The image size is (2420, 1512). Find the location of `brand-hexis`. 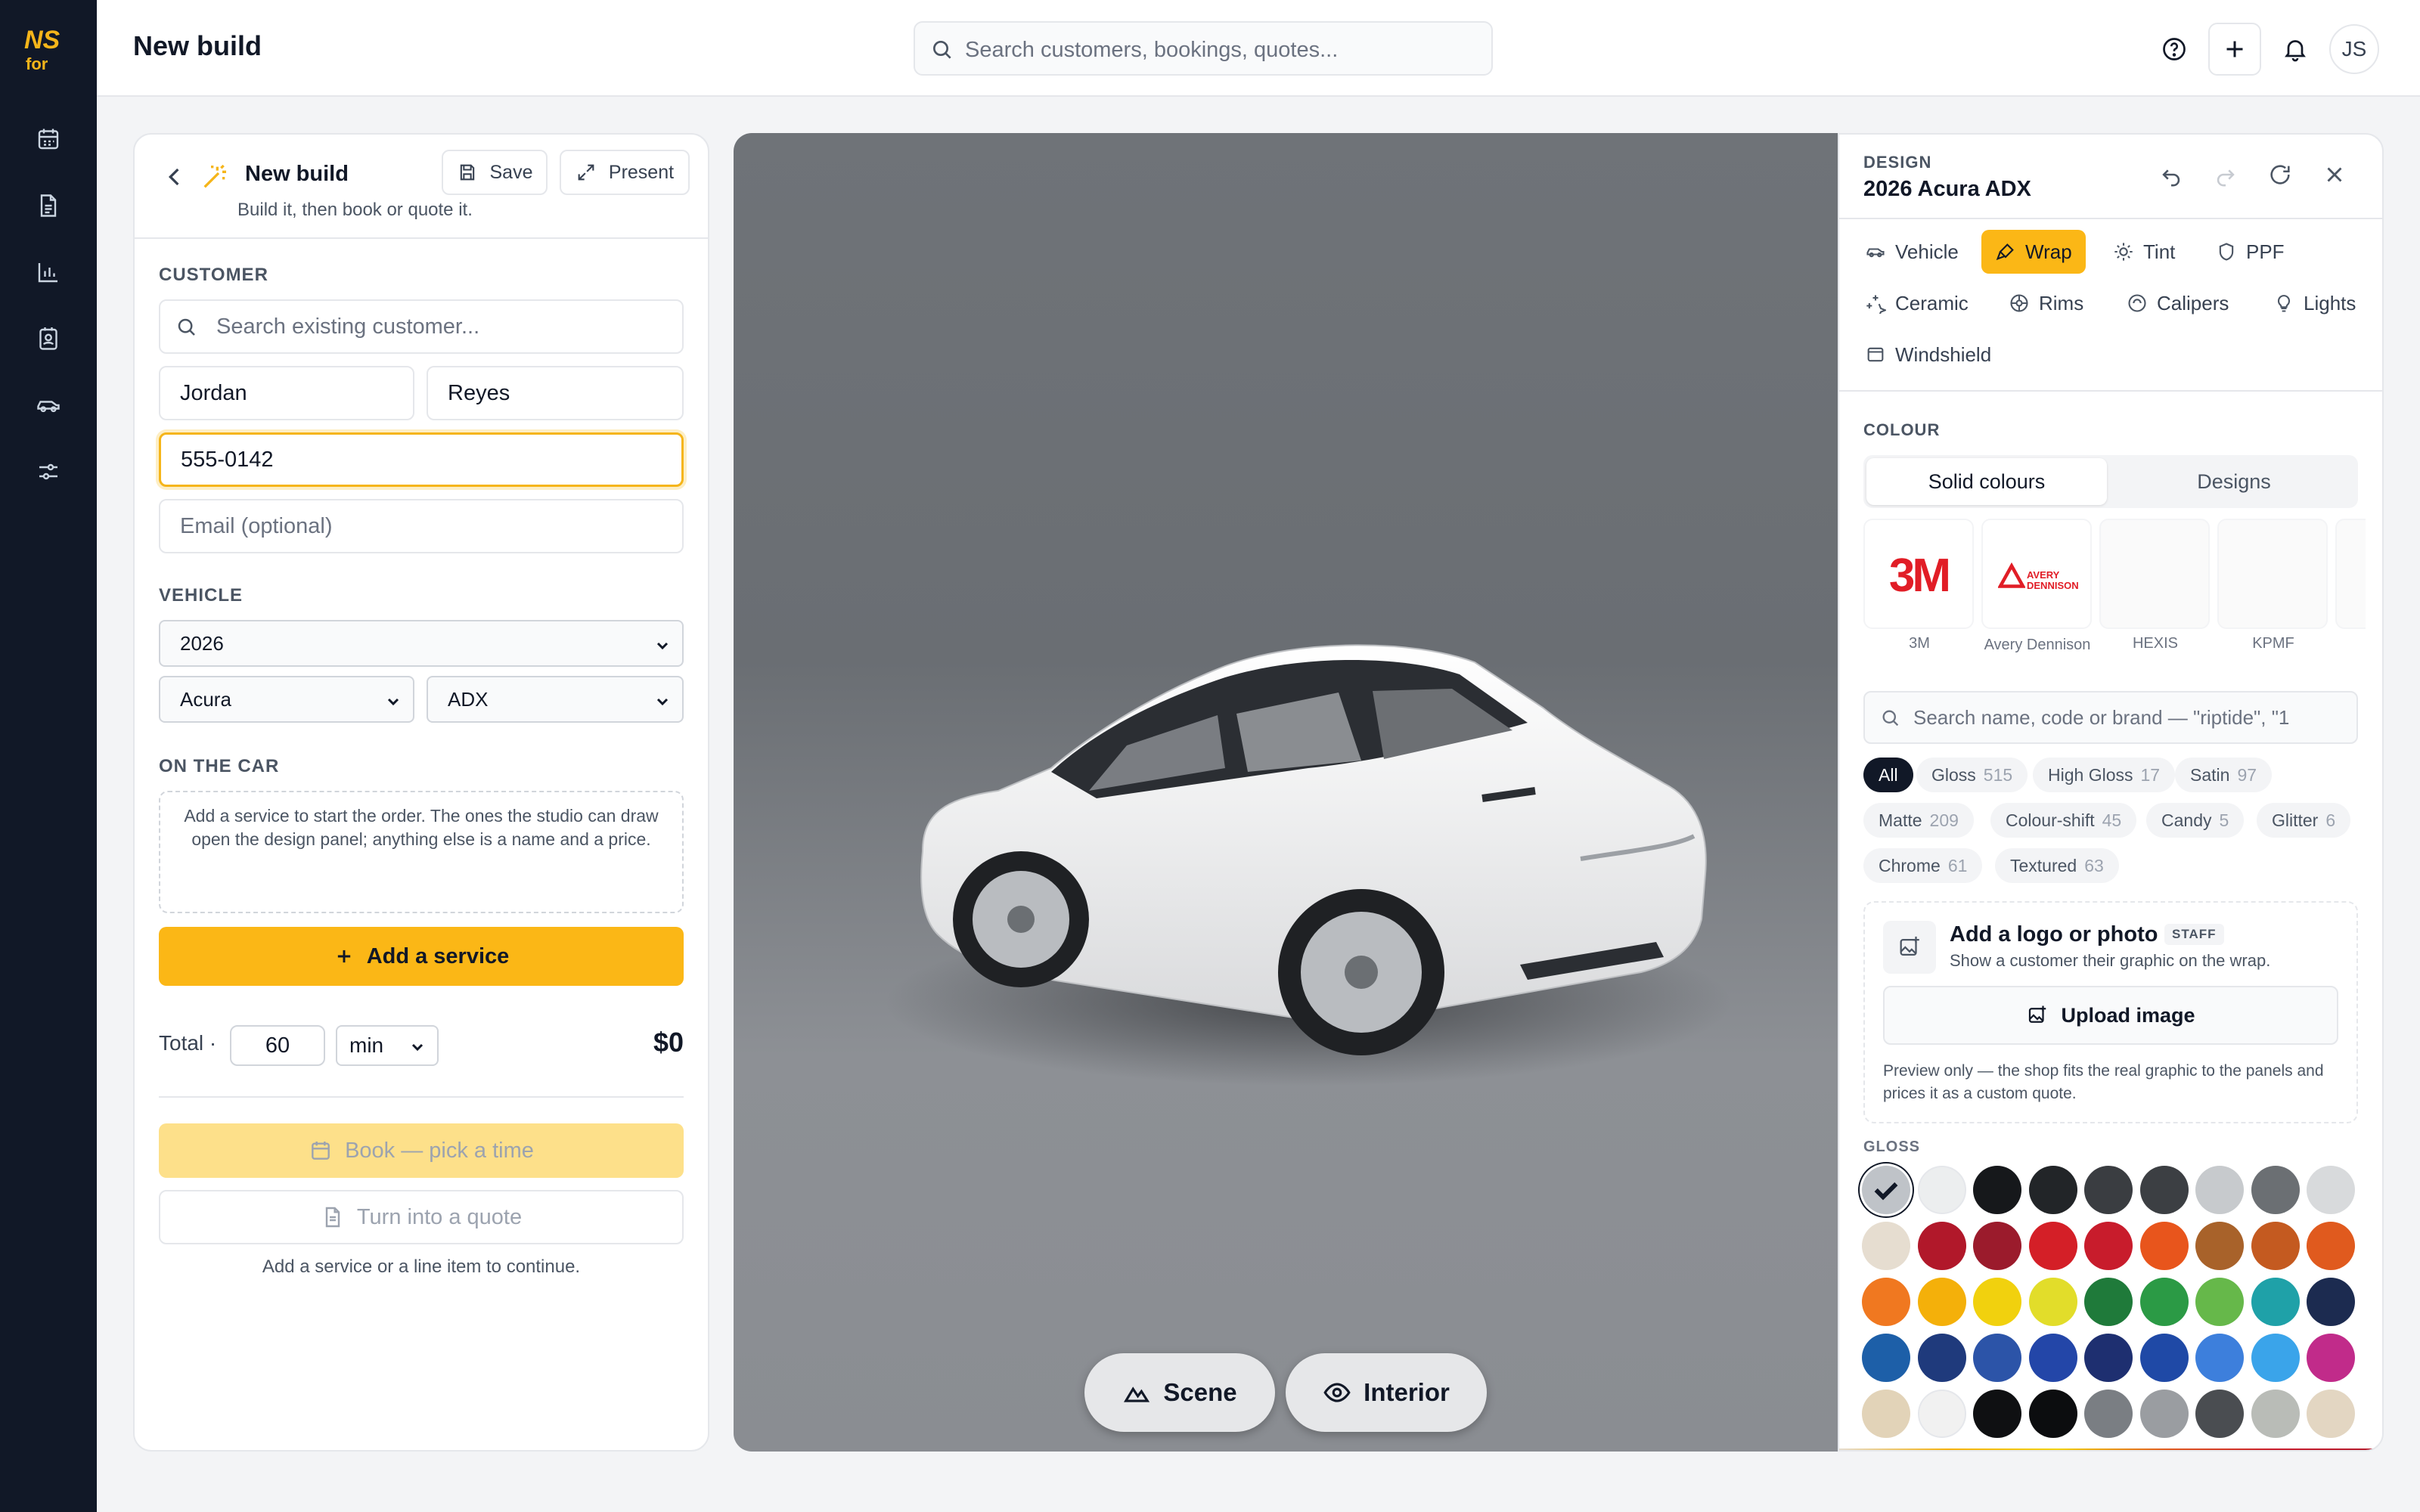

brand-hexis is located at coordinates (2154, 574).